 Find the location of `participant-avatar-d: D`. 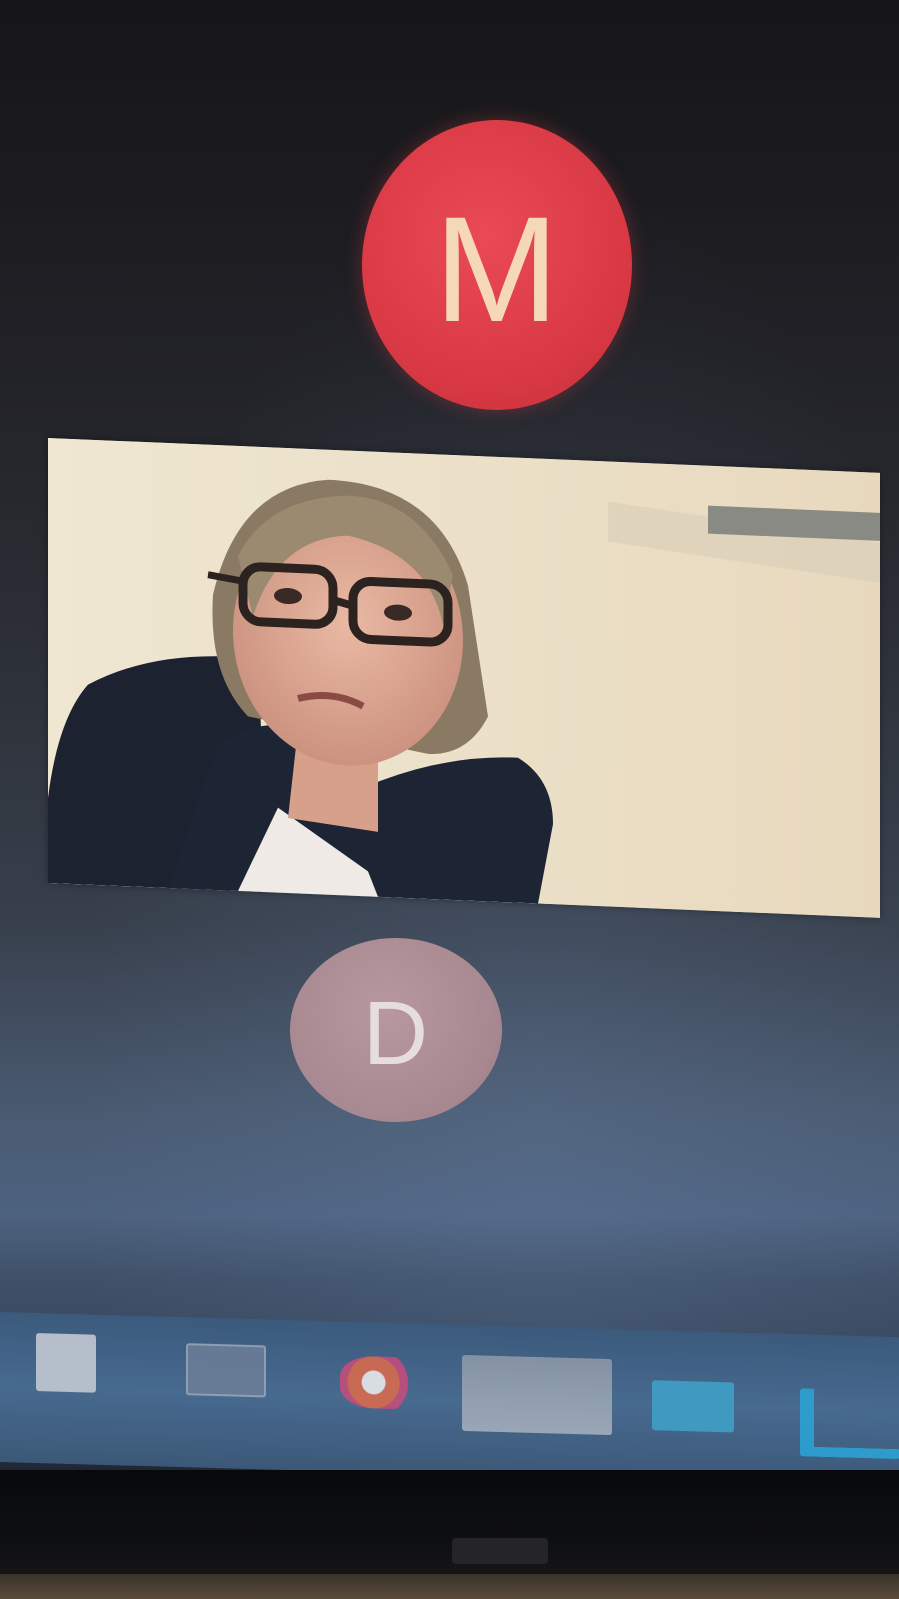

participant-avatar-d: D is located at coordinates (396, 1030).